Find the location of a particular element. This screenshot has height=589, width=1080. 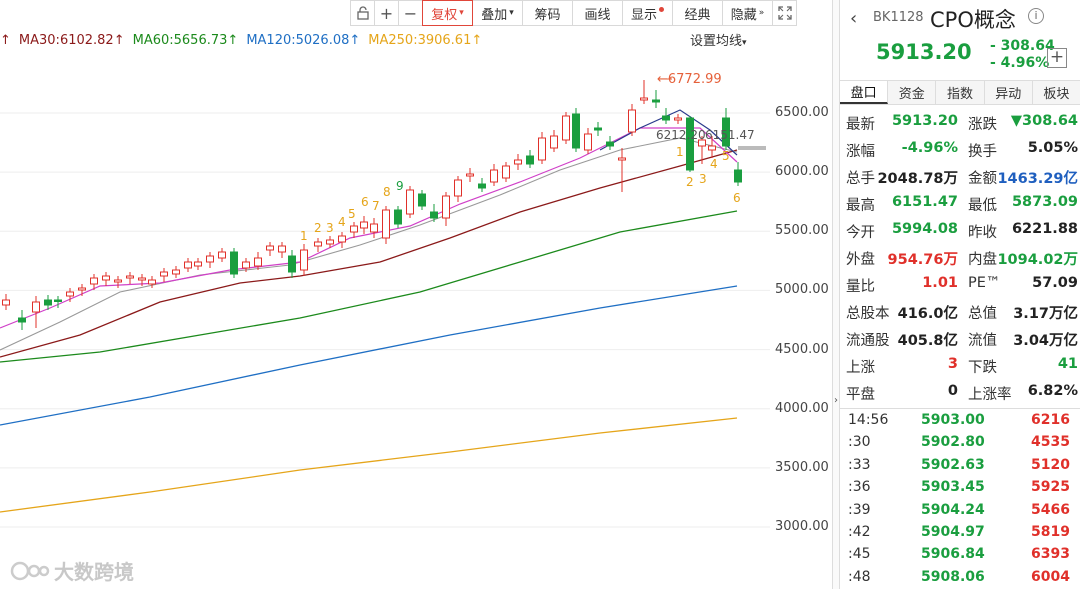

notification-dot is located at coordinates (661, 9).